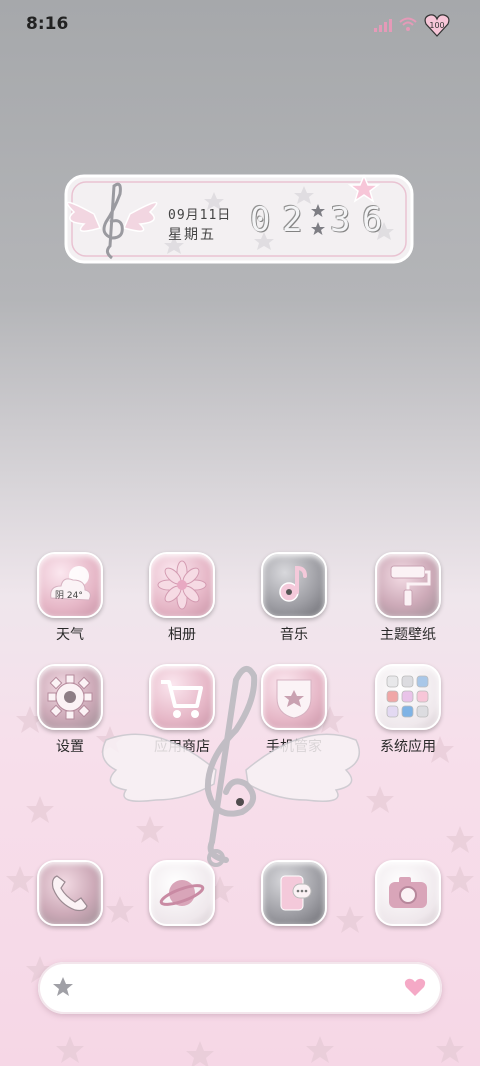  Describe the element at coordinates (294, 585) in the screenshot. I see `music-note-icon` at that location.